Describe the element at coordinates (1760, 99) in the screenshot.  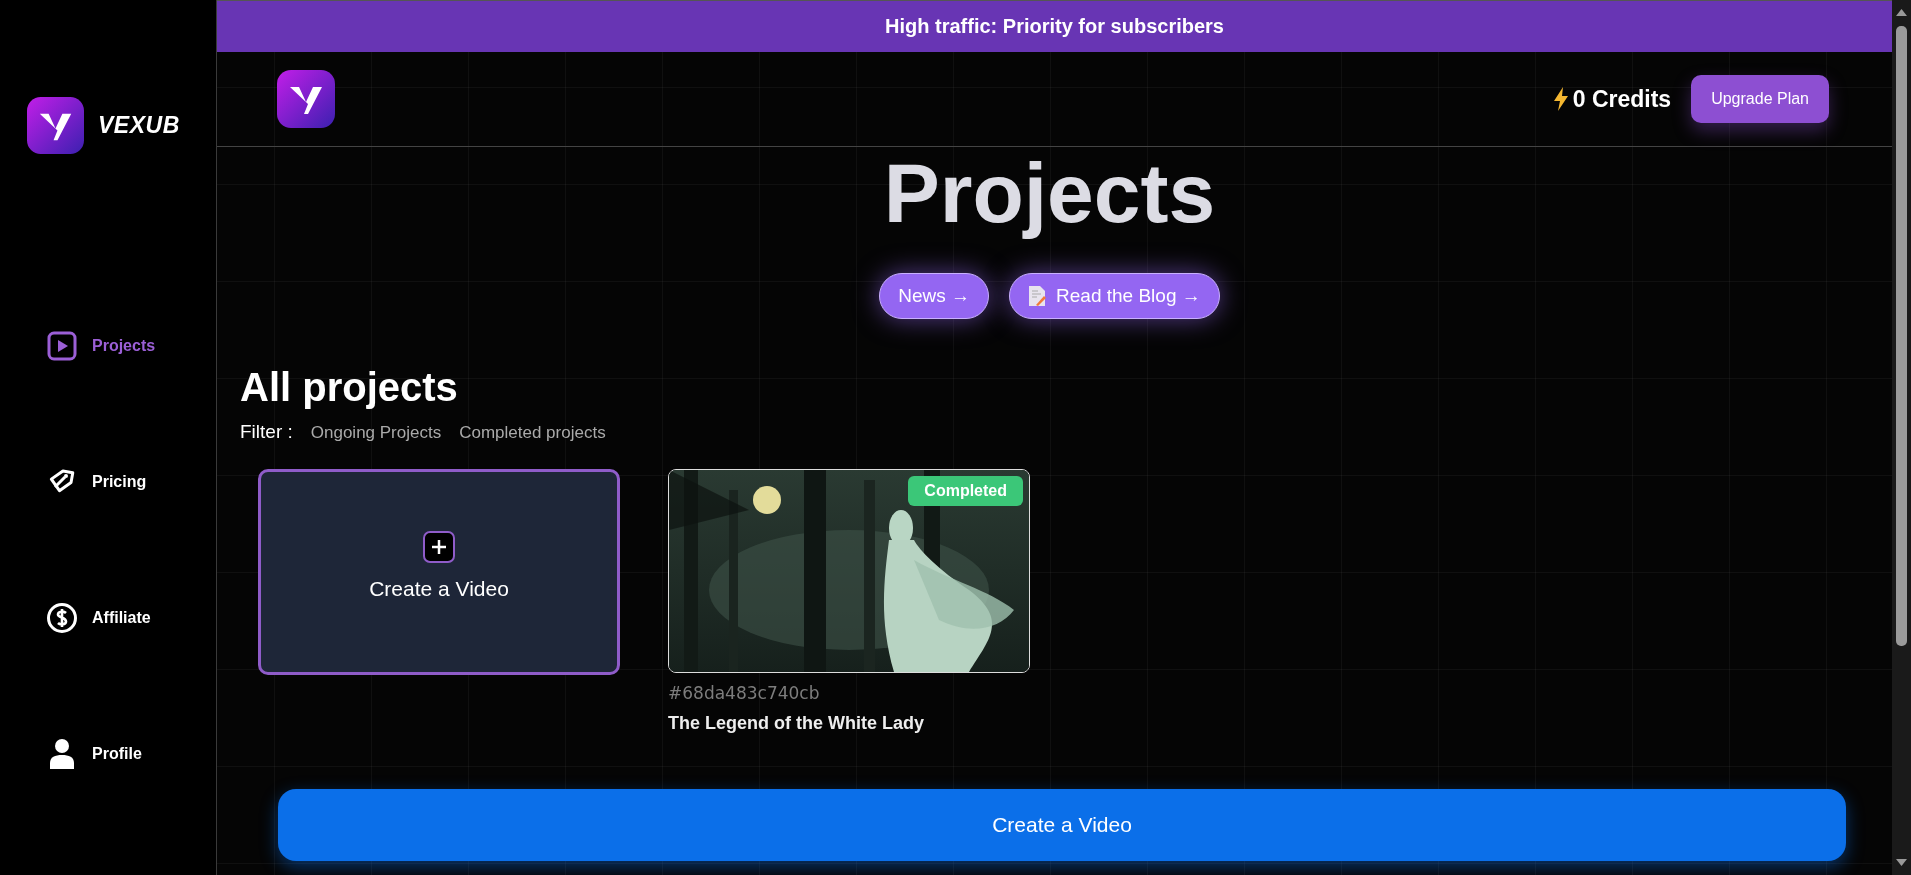
I see `upgrade-plan-button: Upgrade Plan` at that location.